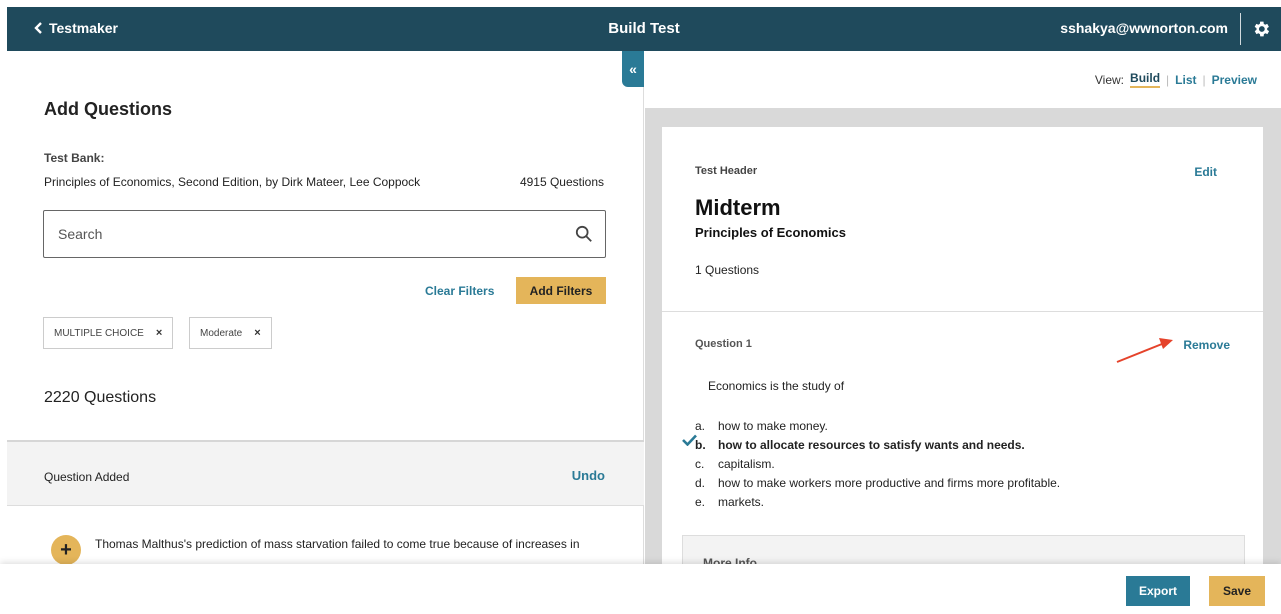 This screenshot has width=1281, height=614. Describe the element at coordinates (309, 234) in the screenshot. I see `search-input` at that location.